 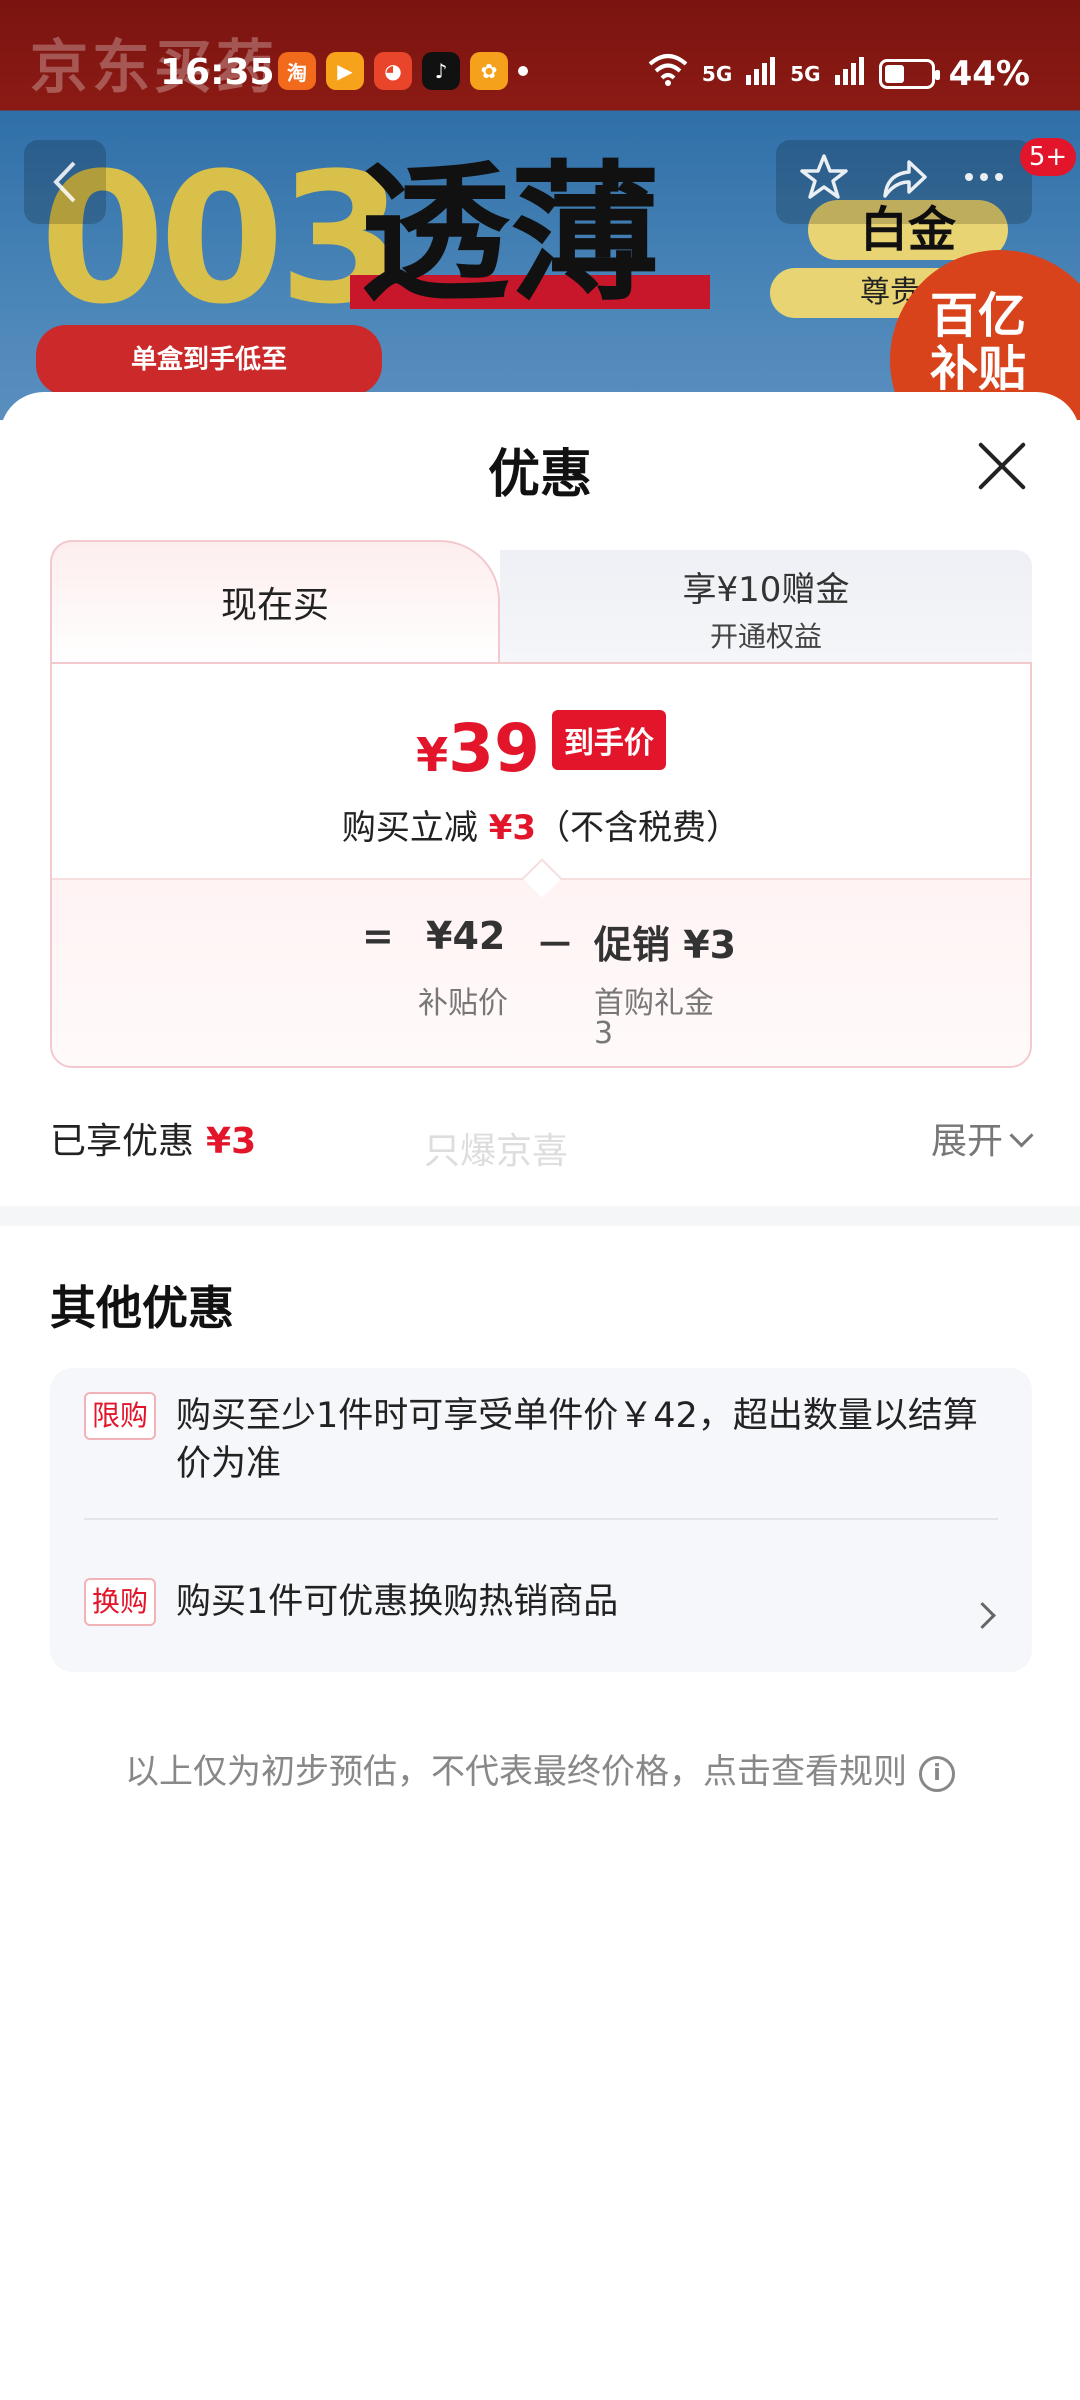 What do you see at coordinates (217, 72) in the screenshot?
I see `status-time: 16:35` at bounding box center [217, 72].